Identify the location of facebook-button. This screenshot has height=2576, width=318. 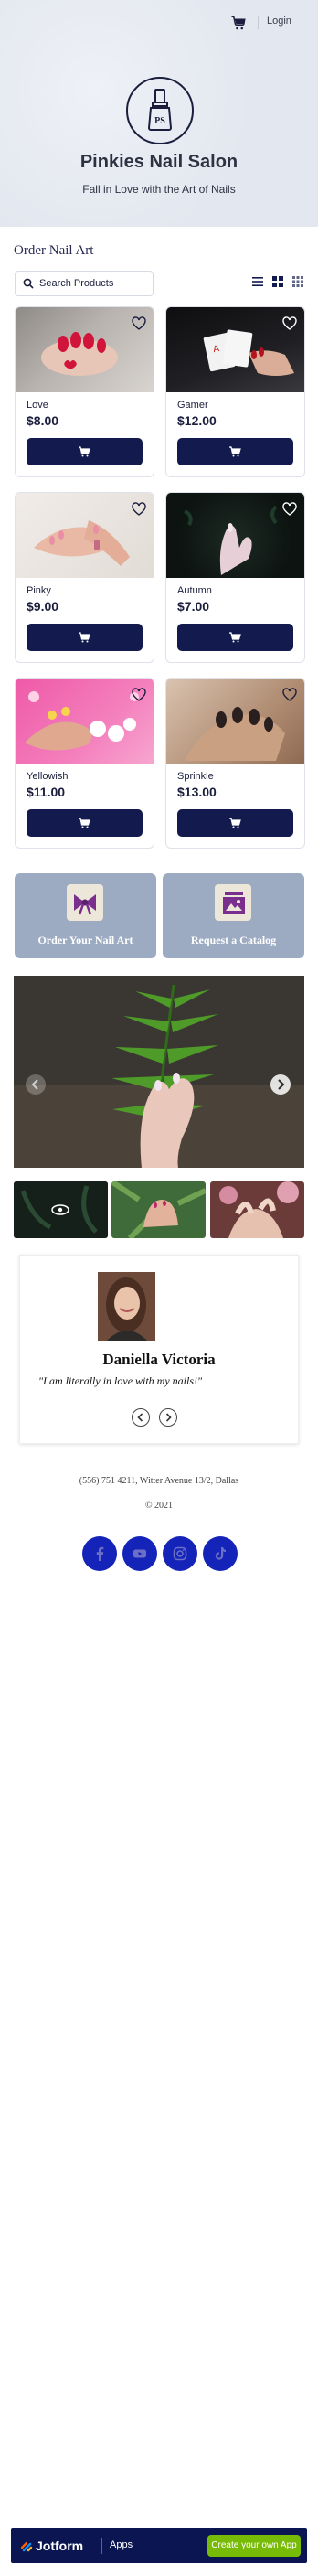
(100, 1553).